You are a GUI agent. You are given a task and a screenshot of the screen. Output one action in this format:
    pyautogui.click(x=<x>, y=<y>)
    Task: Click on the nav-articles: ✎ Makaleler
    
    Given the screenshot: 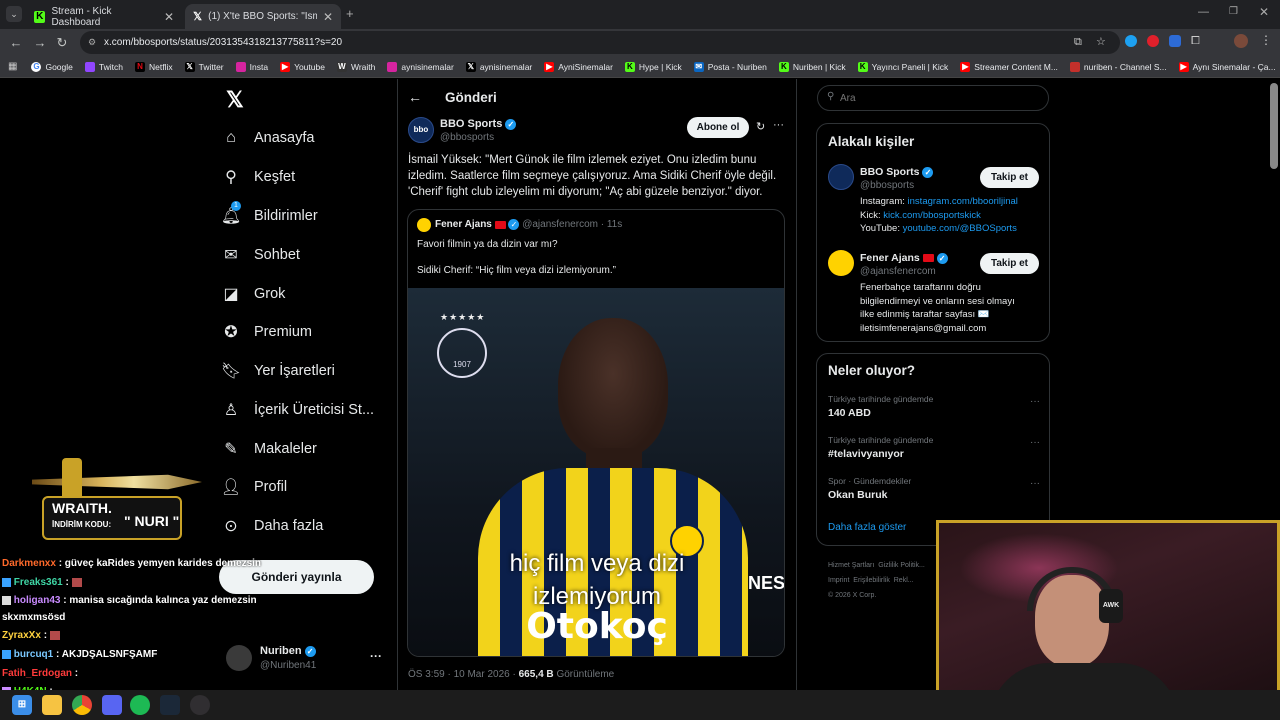 What is the action you would take?
    pyautogui.click(x=269, y=449)
    